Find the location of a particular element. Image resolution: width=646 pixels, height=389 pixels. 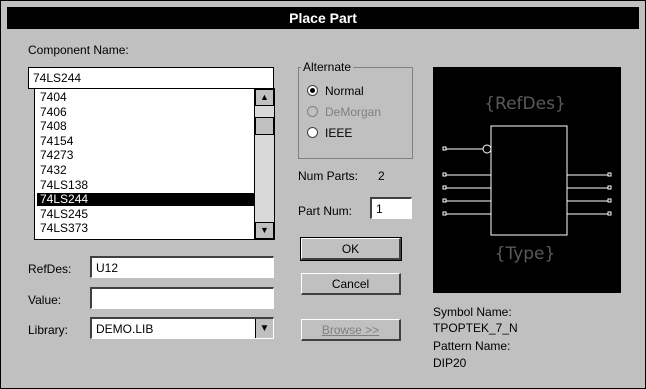

scroll-down-arrow-icon: ▼ is located at coordinates (264, 230).